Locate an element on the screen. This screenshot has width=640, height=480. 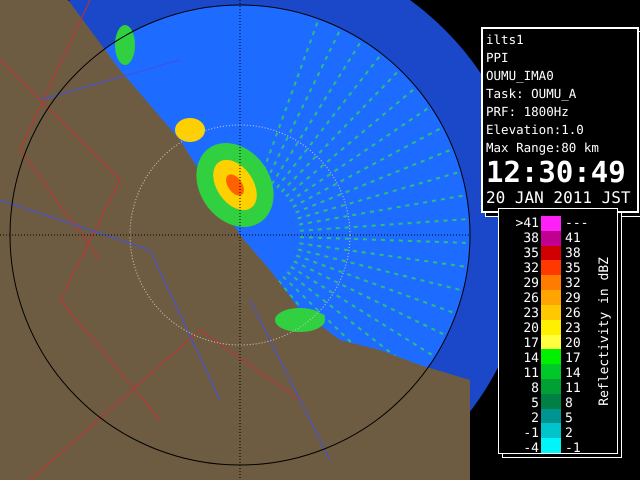
legend-value: >41 is located at coordinates (527, 223).